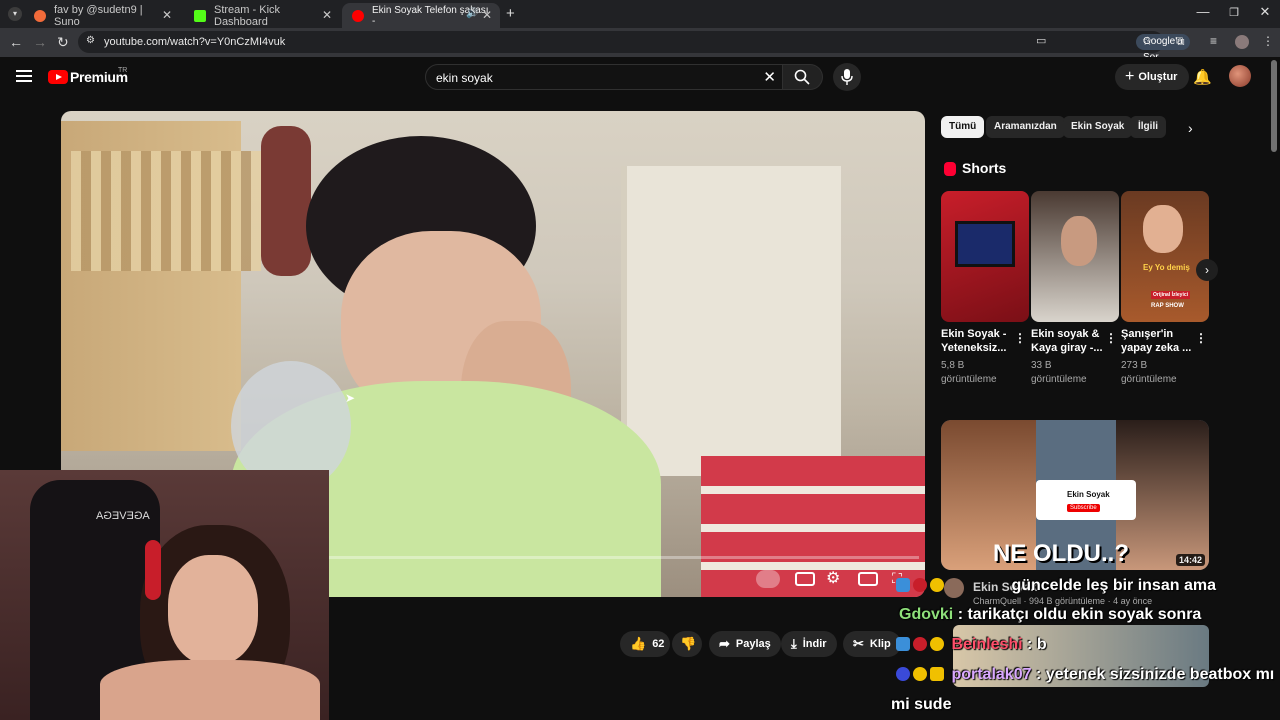  What do you see at coordinates (1113, 585) in the screenshot?
I see `chat-text: güncelde leş bir insan ama` at bounding box center [1113, 585].